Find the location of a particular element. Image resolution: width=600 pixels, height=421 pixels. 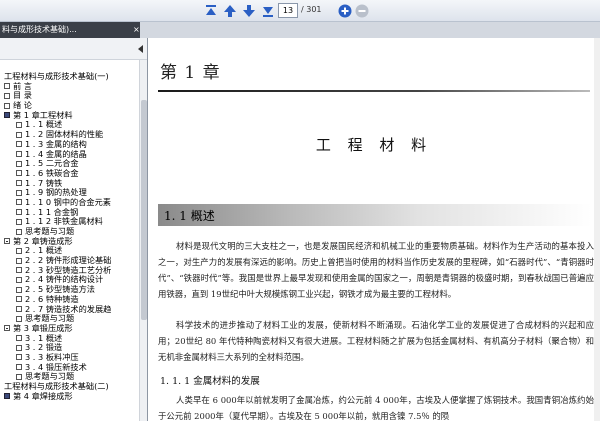

bookmark-item: 3 . 1 概述 is located at coordinates (70, 338).